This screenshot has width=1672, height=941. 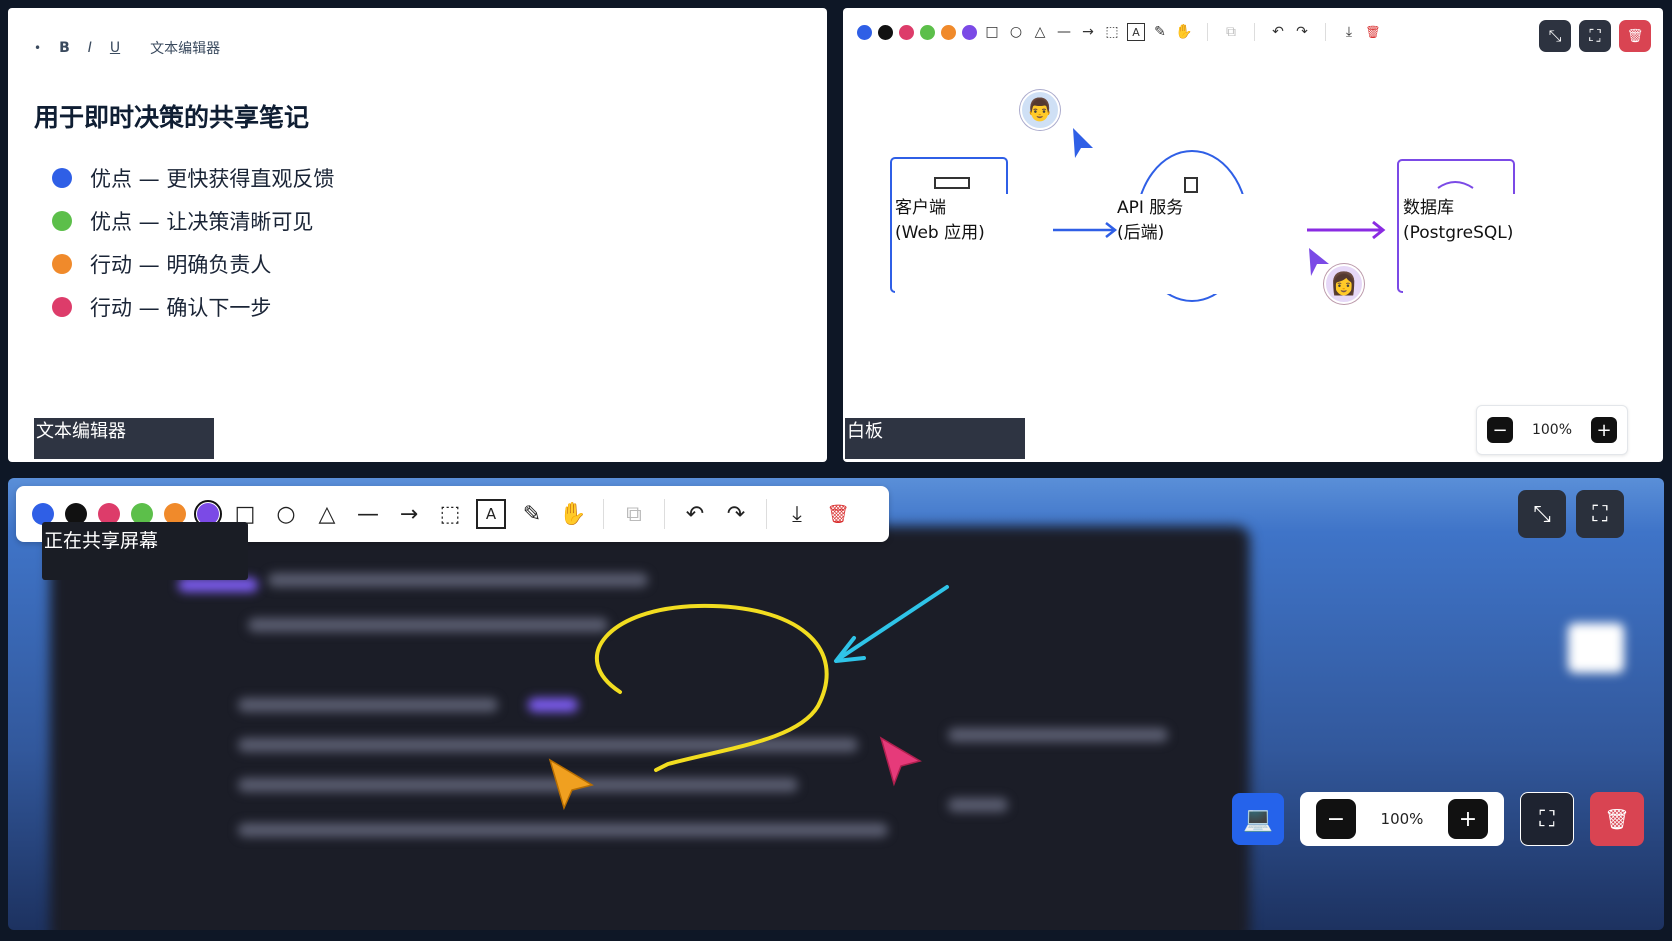 What do you see at coordinates (1150, 208) in the screenshot?
I see `api-node-line1: API 服务` at bounding box center [1150, 208].